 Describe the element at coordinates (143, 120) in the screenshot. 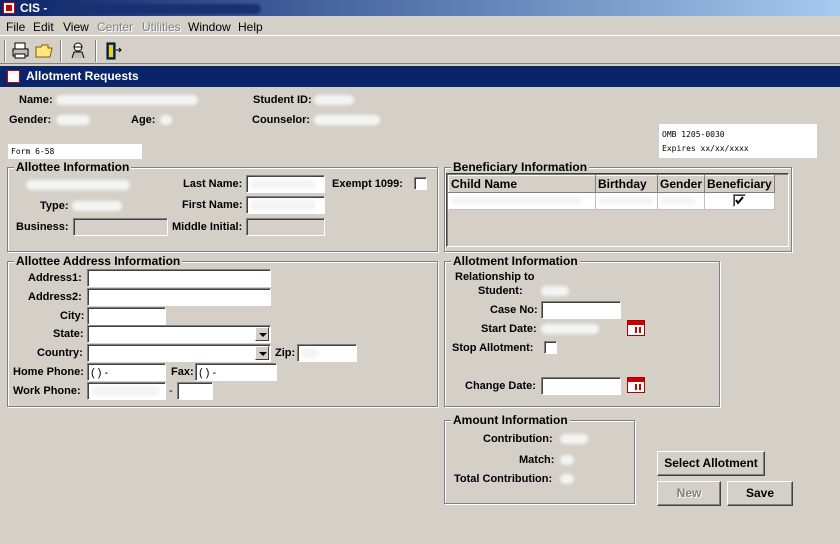

I see `age-label: Age:` at that location.